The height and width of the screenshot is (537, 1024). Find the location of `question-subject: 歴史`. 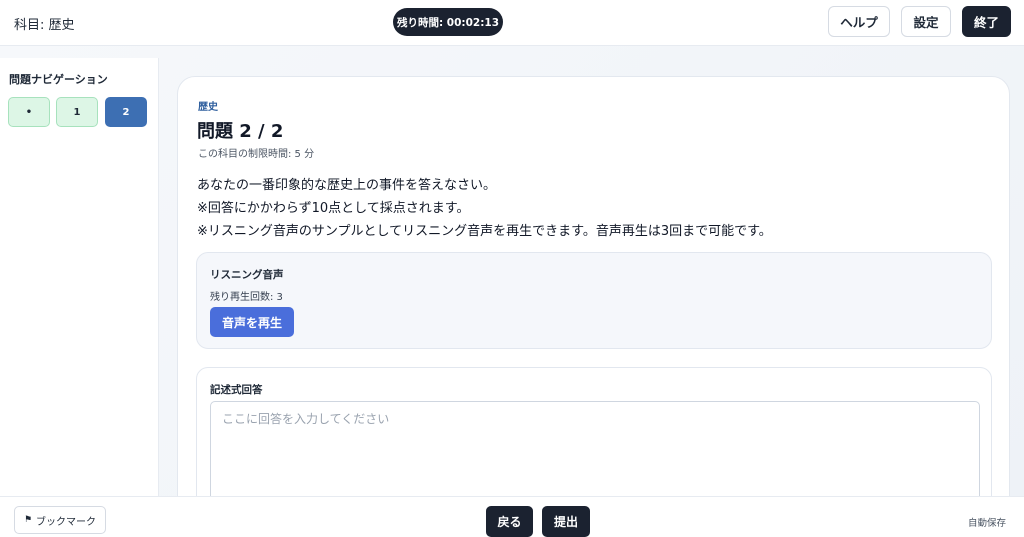

question-subject: 歴史 is located at coordinates (208, 107).